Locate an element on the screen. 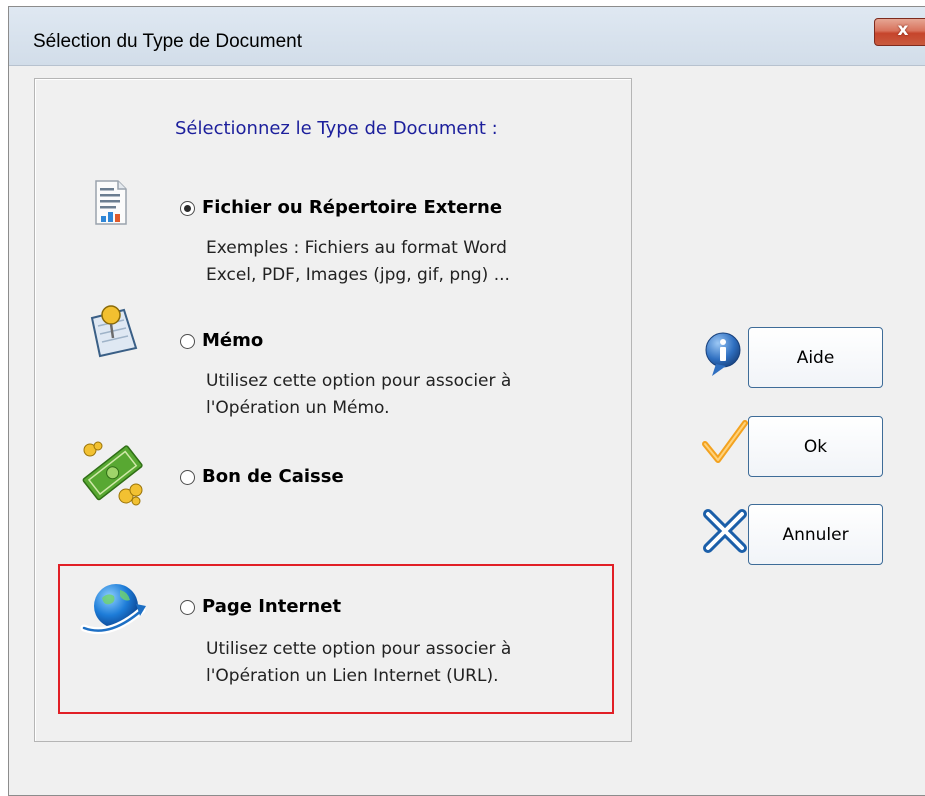 The height and width of the screenshot is (796, 925). info-icon is located at coordinates (723, 354).